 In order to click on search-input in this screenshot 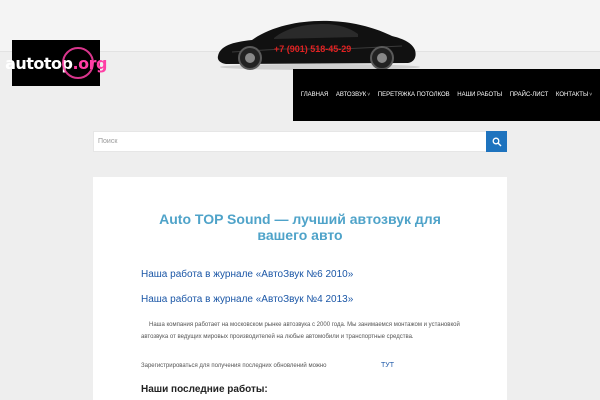, I will do `click(290, 141)`.